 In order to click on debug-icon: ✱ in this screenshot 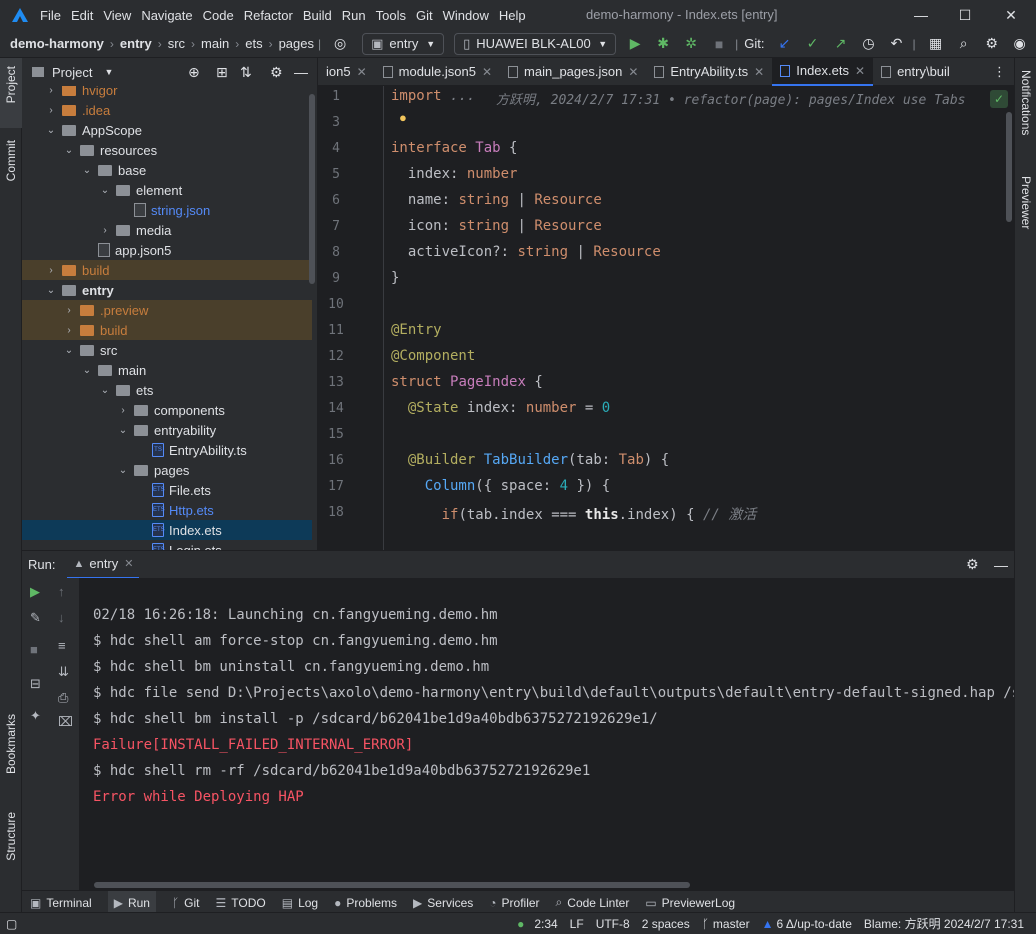, I will do `click(663, 44)`.